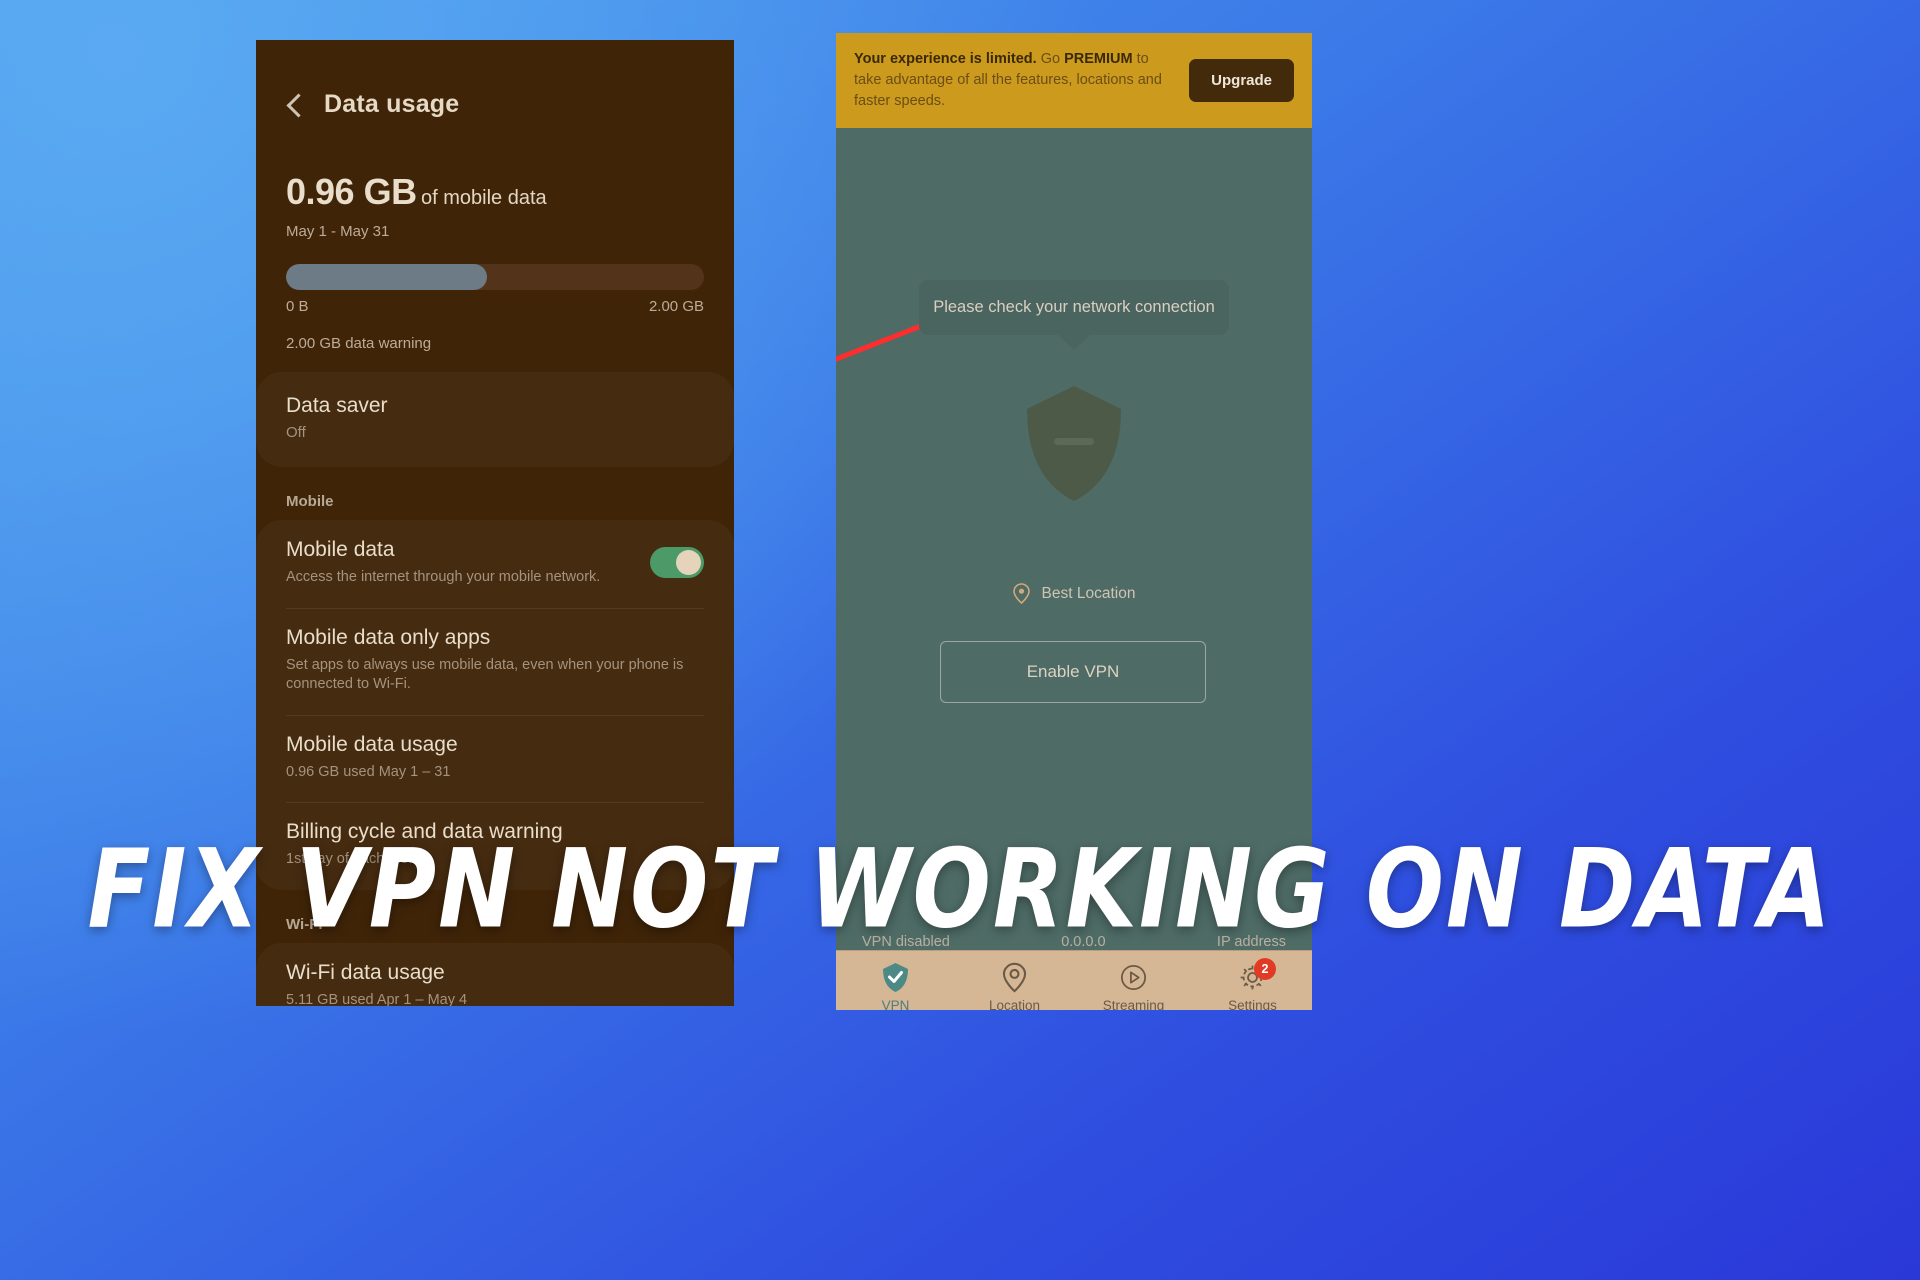 The image size is (1920, 1280). Describe the element at coordinates (377, 998) in the screenshot. I see `row-wifi-data-usage-sub: 5.11 GB used Apr 1 – May 4` at that location.